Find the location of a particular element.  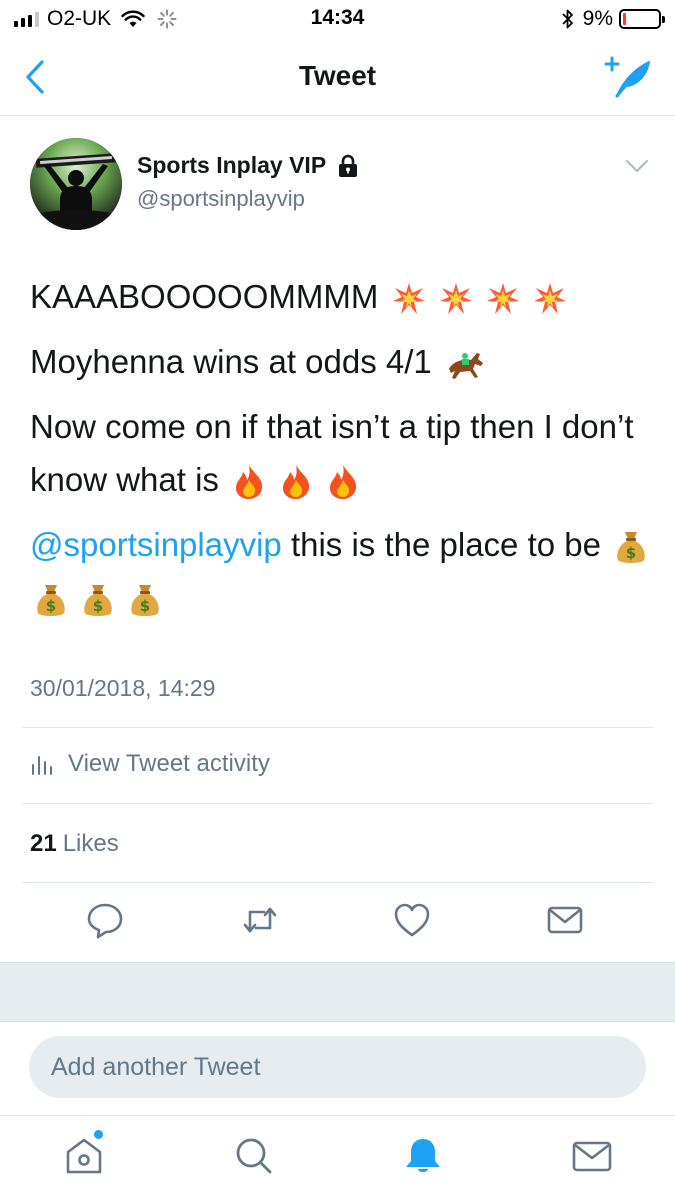

home-notification-dot is located at coordinates (98, 1134).